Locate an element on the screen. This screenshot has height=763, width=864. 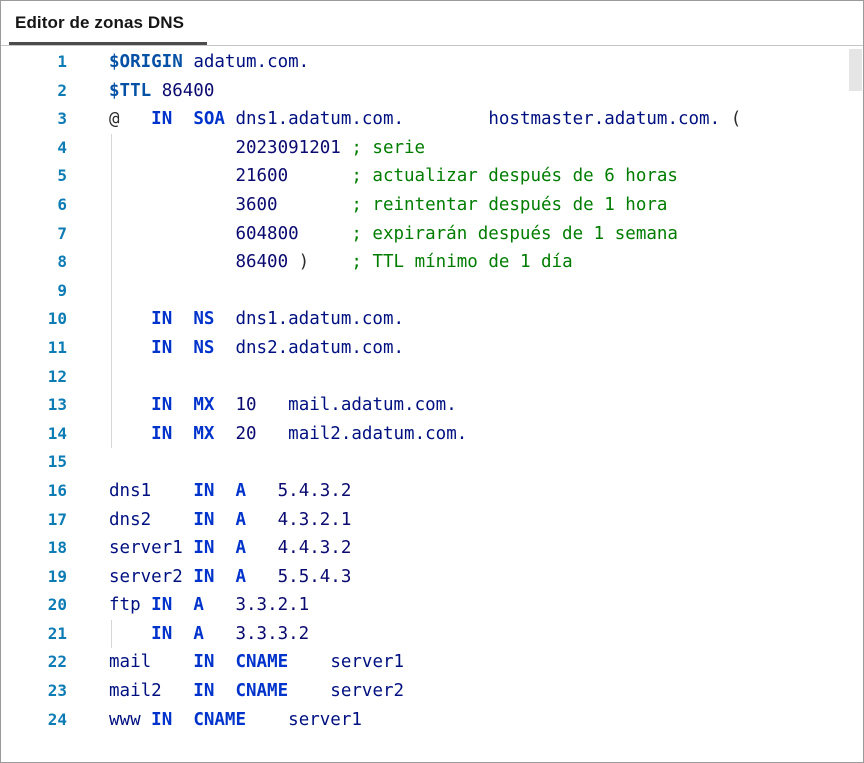
code-text: IN A 3.3.3.2 is located at coordinates (209, 634).